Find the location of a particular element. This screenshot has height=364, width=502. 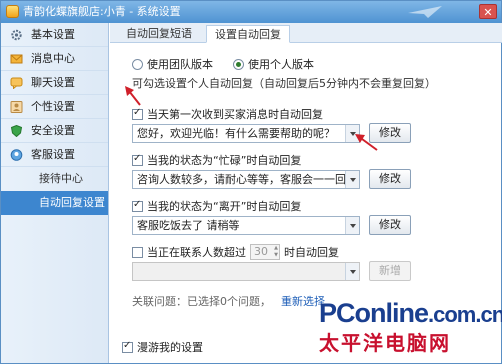

away-status-reply-select: 客服吃饭去了 请稍等 is located at coordinates (246, 225).